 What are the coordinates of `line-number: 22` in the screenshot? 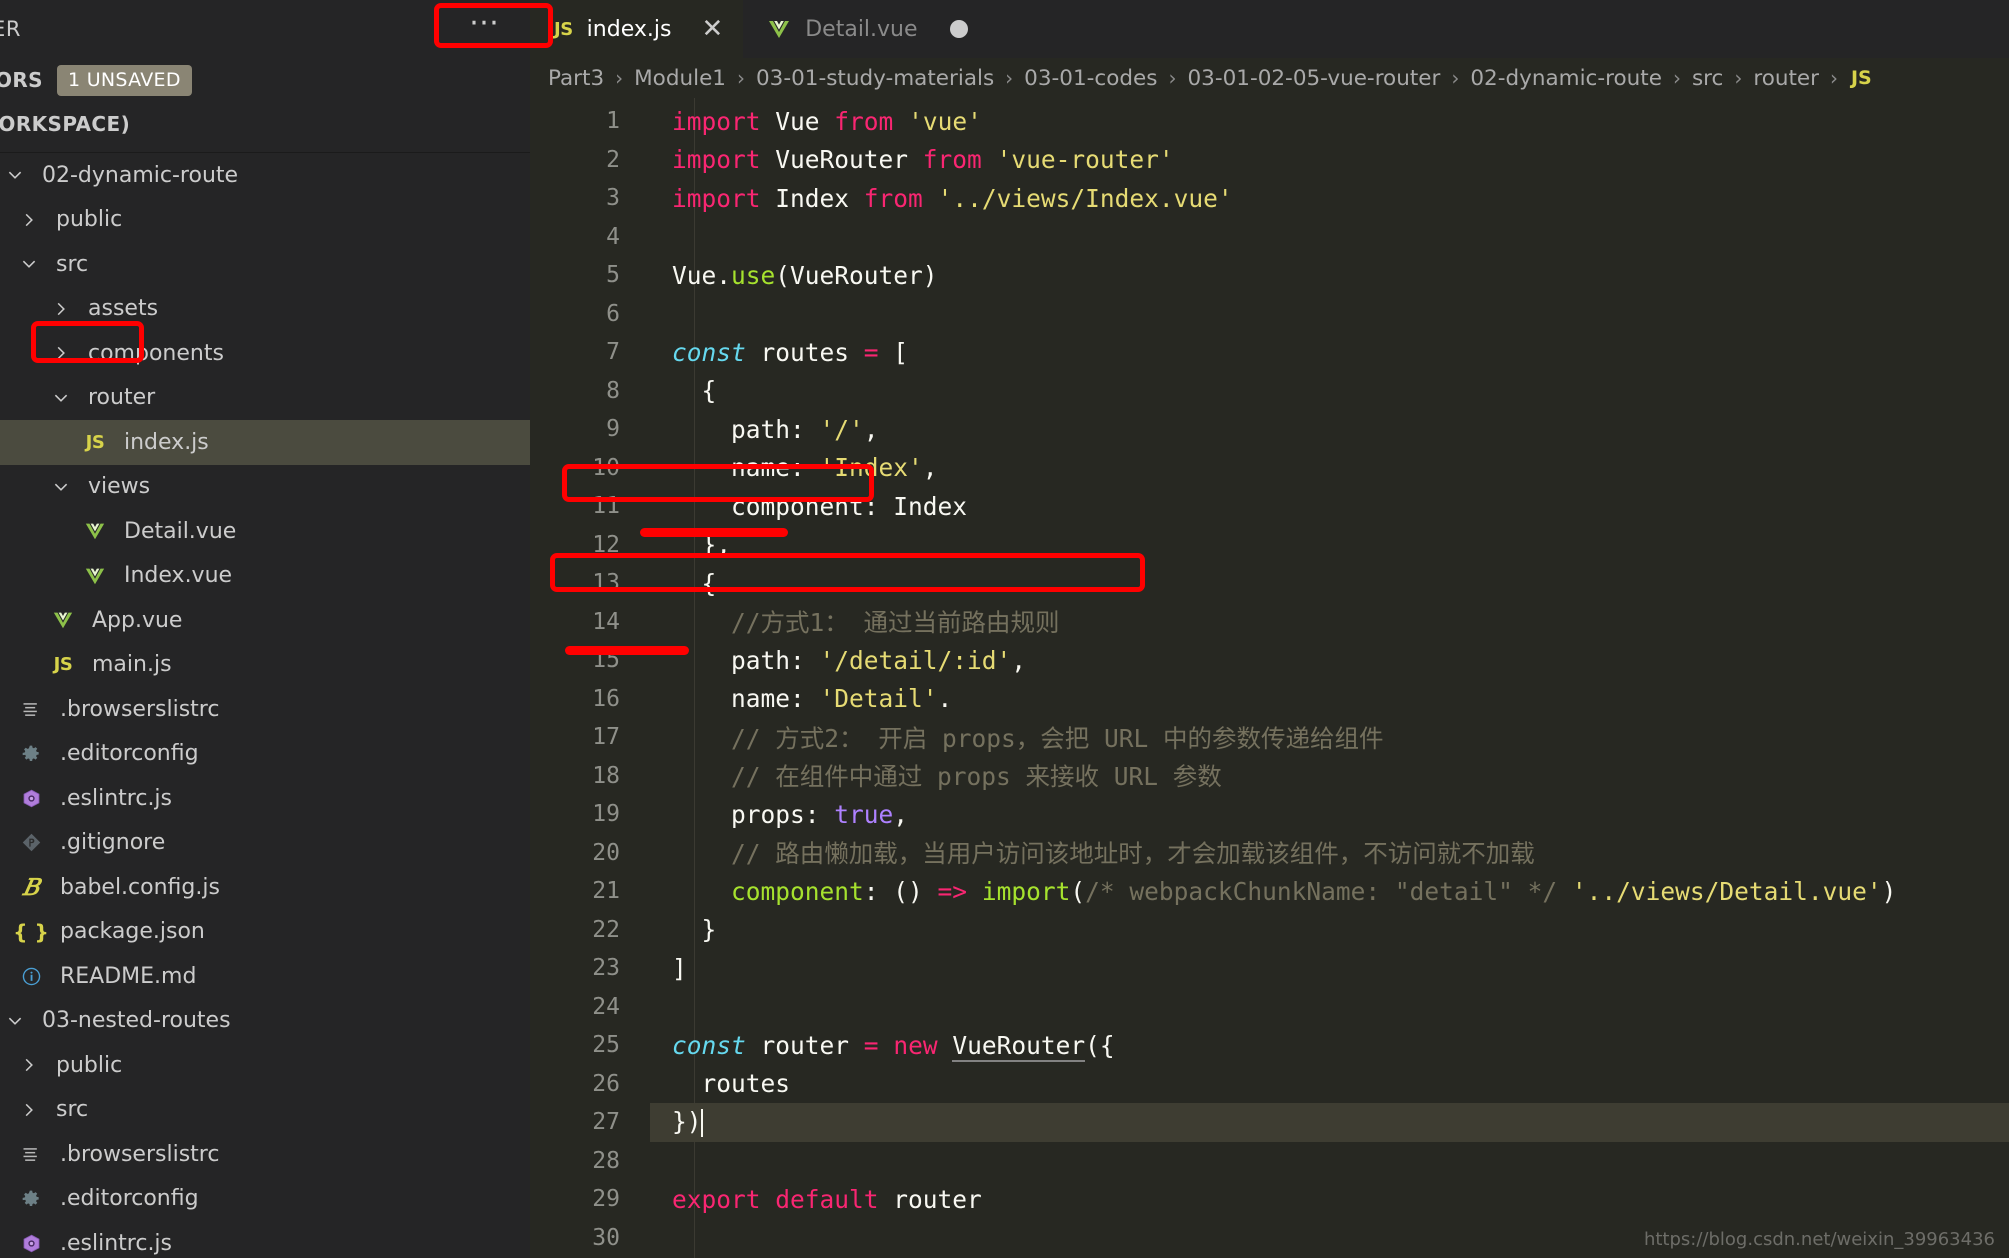 It's located at (606, 929).